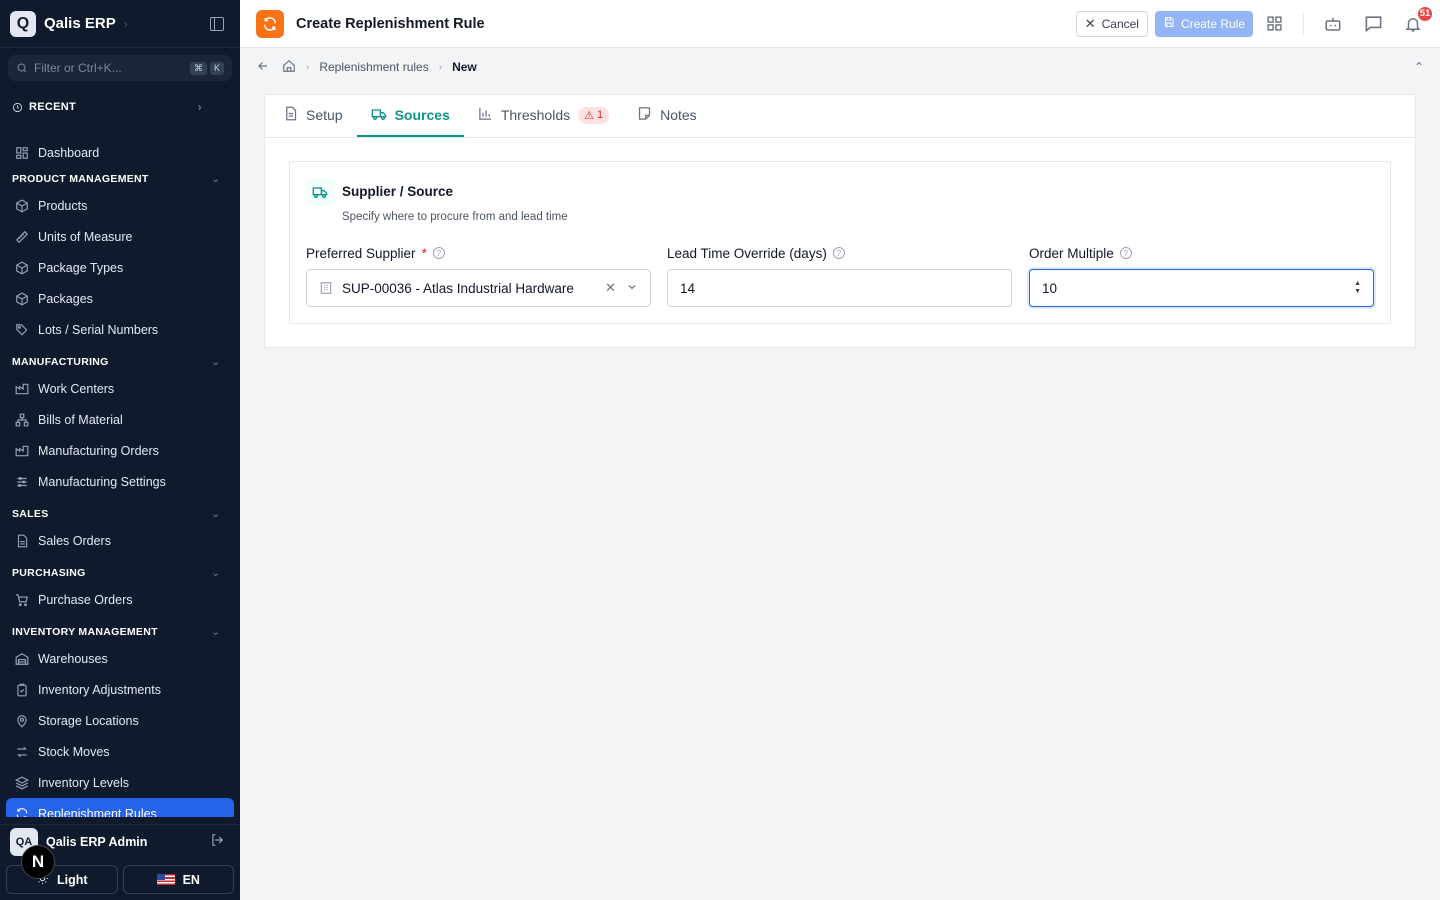 The height and width of the screenshot is (900, 1440). I want to click on section-product-management: PRODUCT MANAGEMENT ⌄, so click(120, 179).